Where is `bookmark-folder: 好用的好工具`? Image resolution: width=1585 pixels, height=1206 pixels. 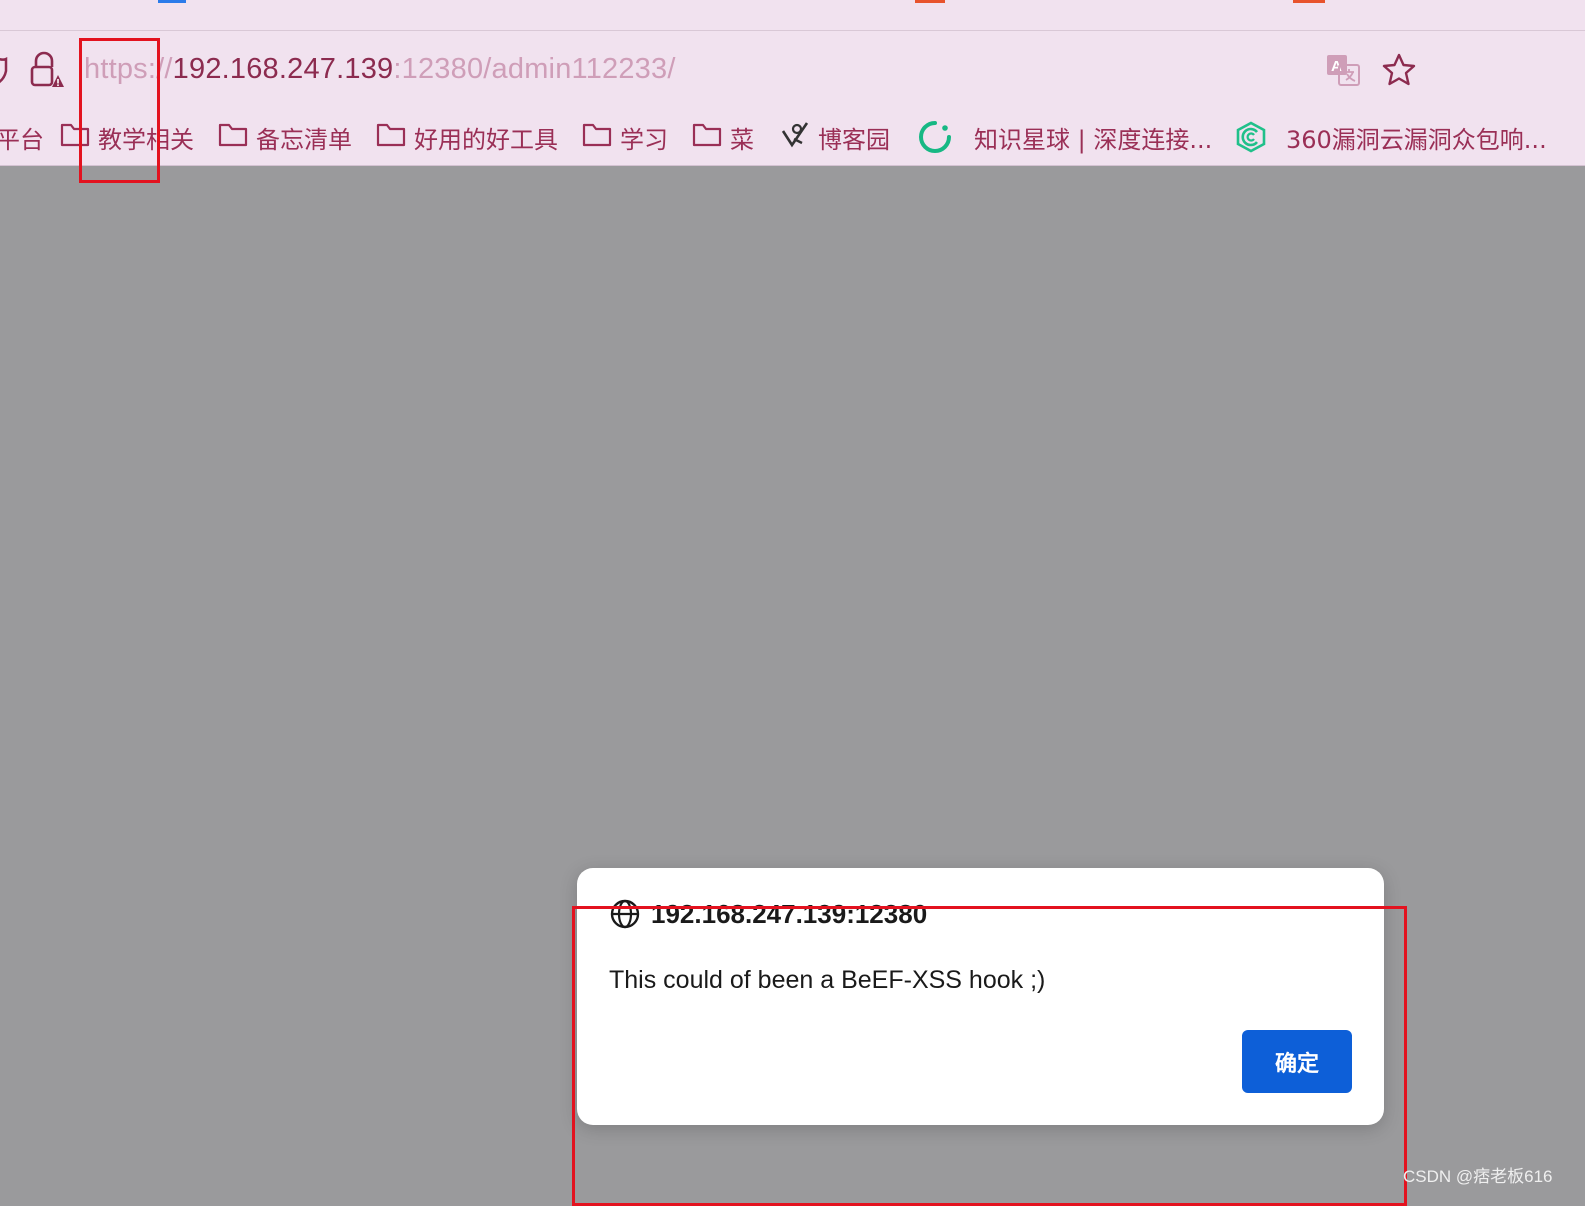 bookmark-folder: 好用的好工具 is located at coordinates (467, 137).